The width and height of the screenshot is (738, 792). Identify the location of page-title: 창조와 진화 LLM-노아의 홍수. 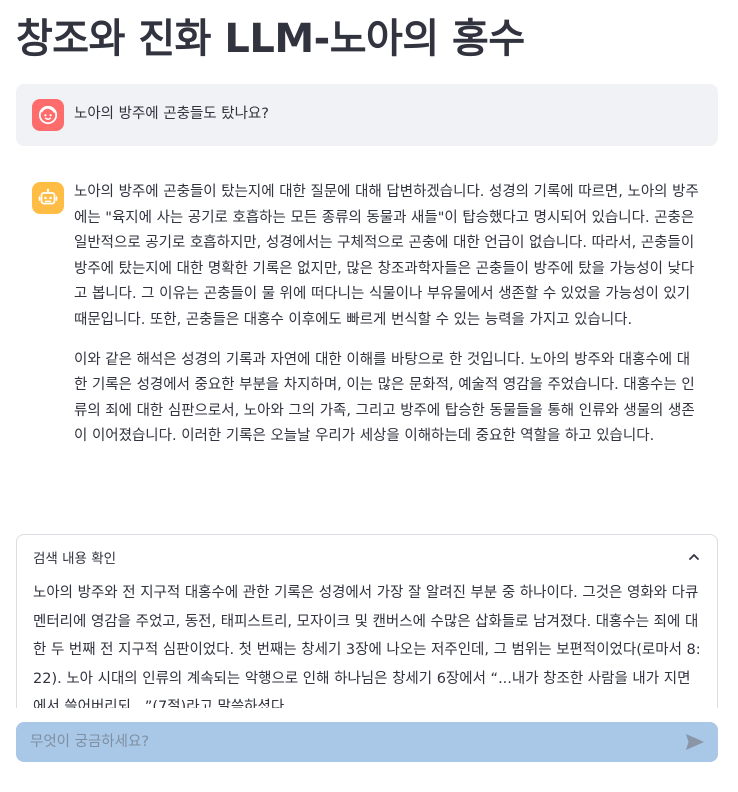
(270, 39).